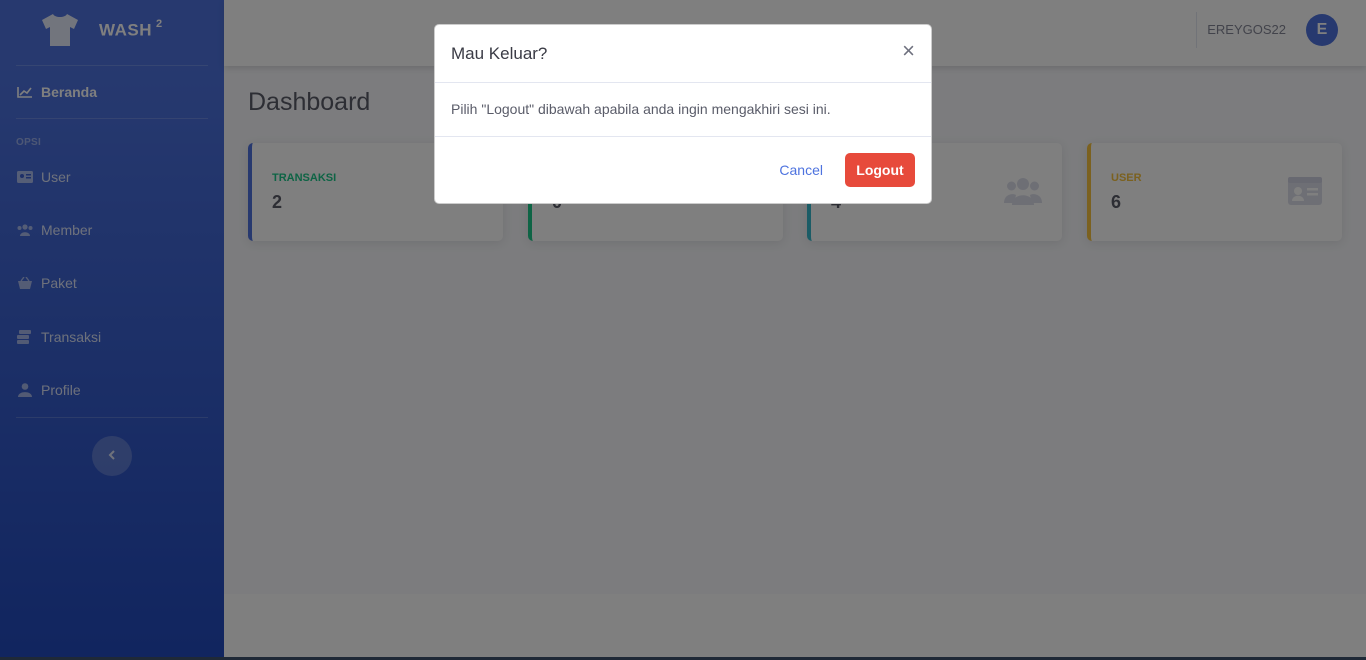 The height and width of the screenshot is (660, 1366). What do you see at coordinates (880, 170) in the screenshot?
I see `logout-button: Logout` at bounding box center [880, 170].